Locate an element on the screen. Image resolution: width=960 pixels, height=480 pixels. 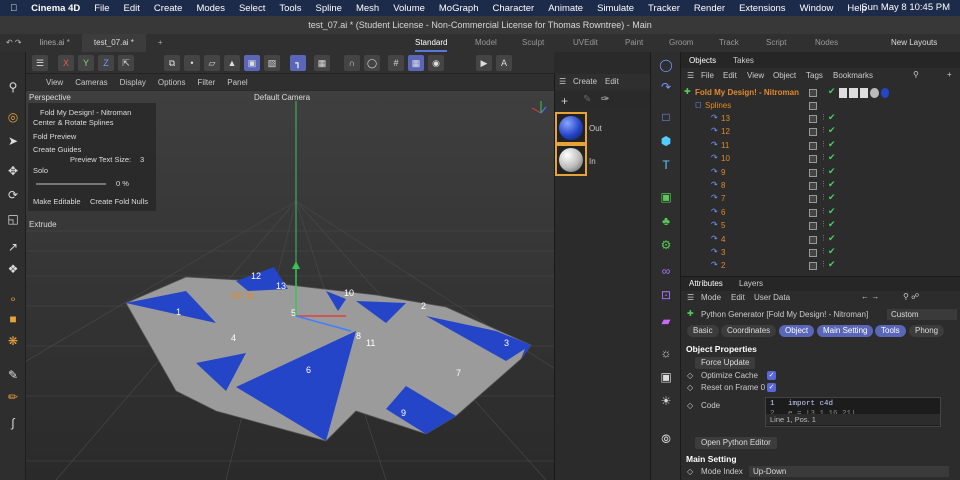
text-icon: T is located at coordinates (666, 165).